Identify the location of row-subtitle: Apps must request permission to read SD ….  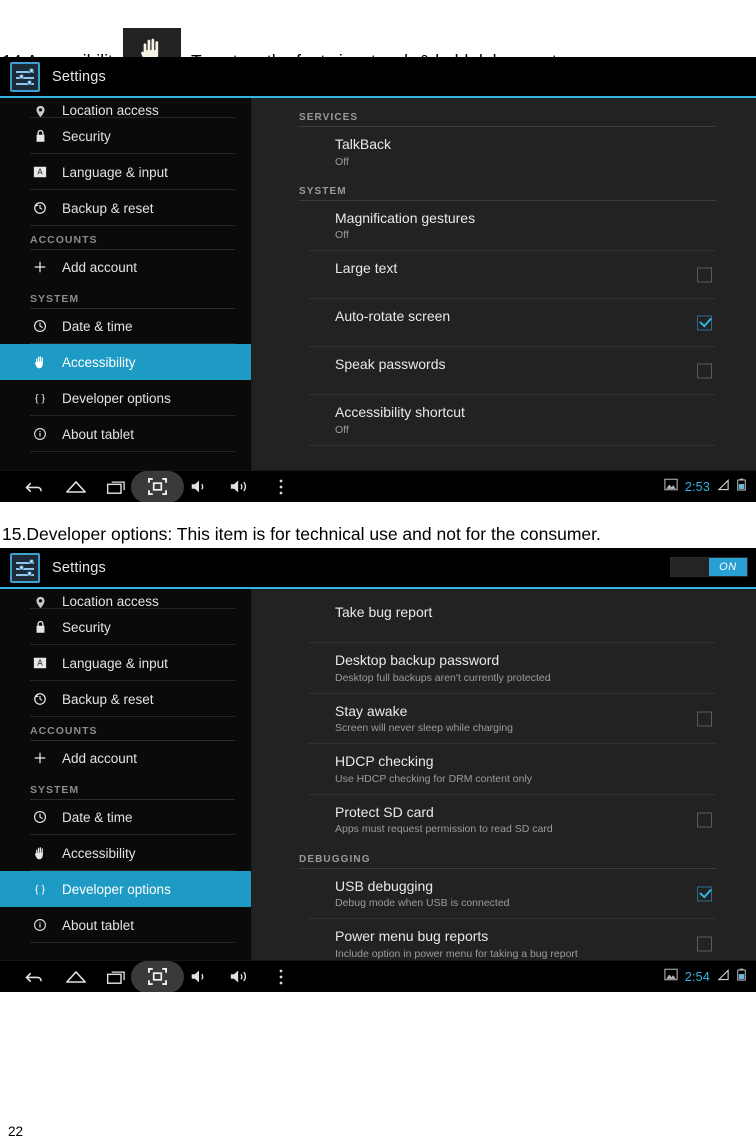
(444, 829).